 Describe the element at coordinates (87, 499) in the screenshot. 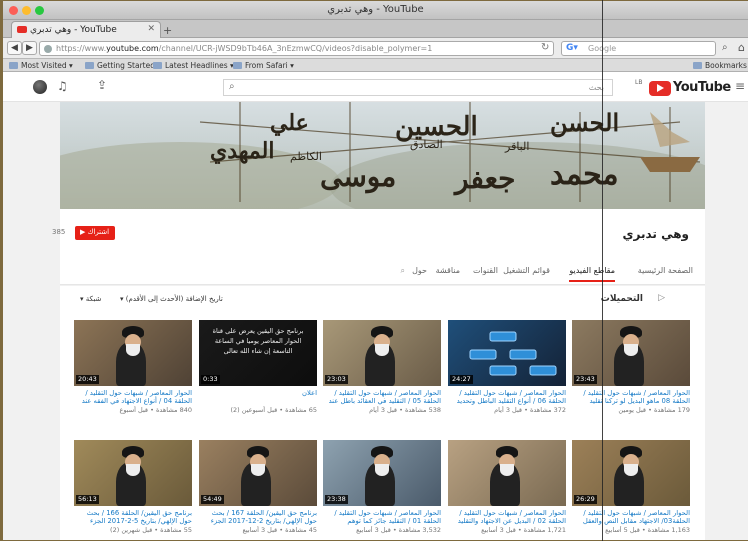

I see `video-duration: 56:13` at that location.